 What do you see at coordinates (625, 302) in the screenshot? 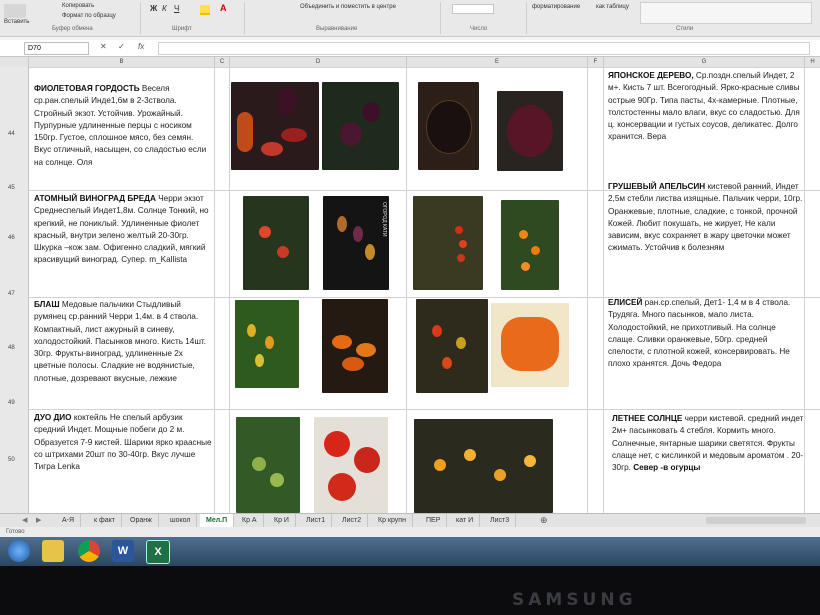
I see `variety-name: ЕЛИСЕЙ` at bounding box center [625, 302].